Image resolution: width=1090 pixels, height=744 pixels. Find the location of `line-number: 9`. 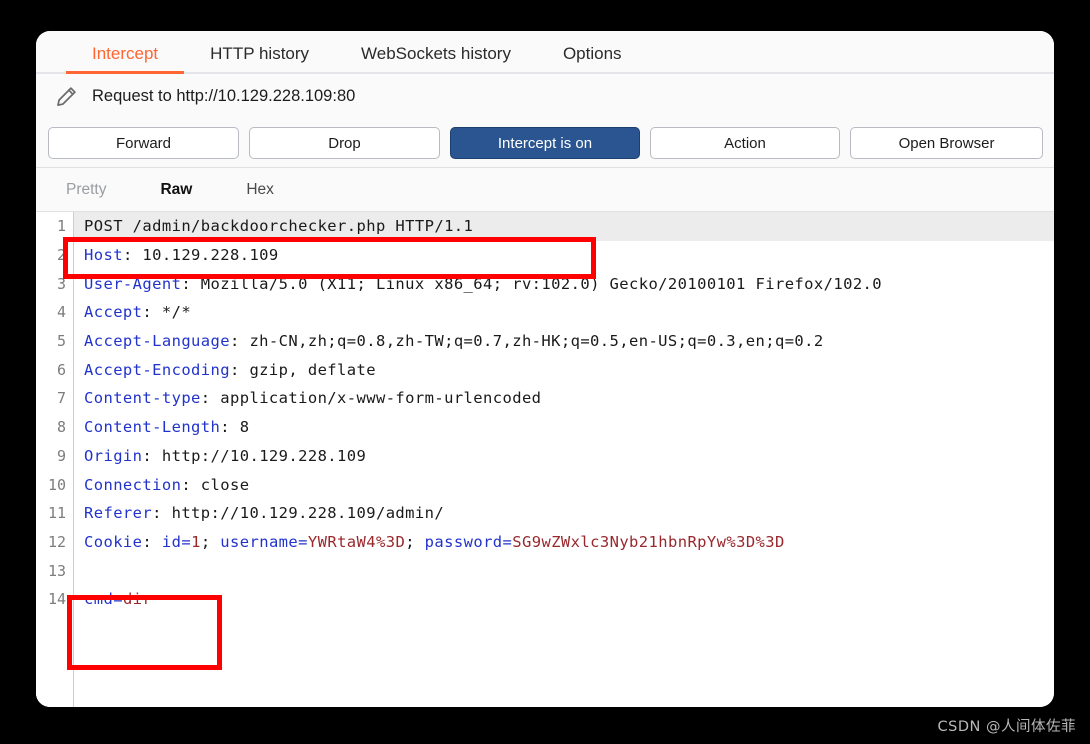

line-number: 9 is located at coordinates (61, 455).